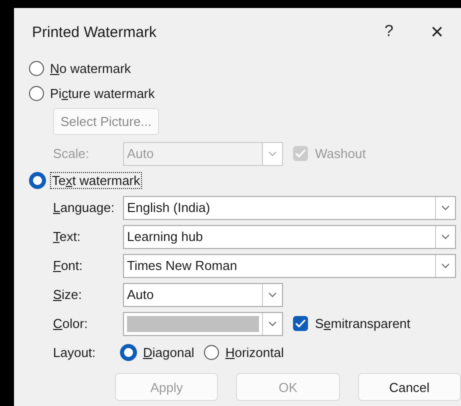 Image resolution: width=461 pixels, height=406 pixels. What do you see at coordinates (68, 294) in the screenshot?
I see `field-label: Size:` at bounding box center [68, 294].